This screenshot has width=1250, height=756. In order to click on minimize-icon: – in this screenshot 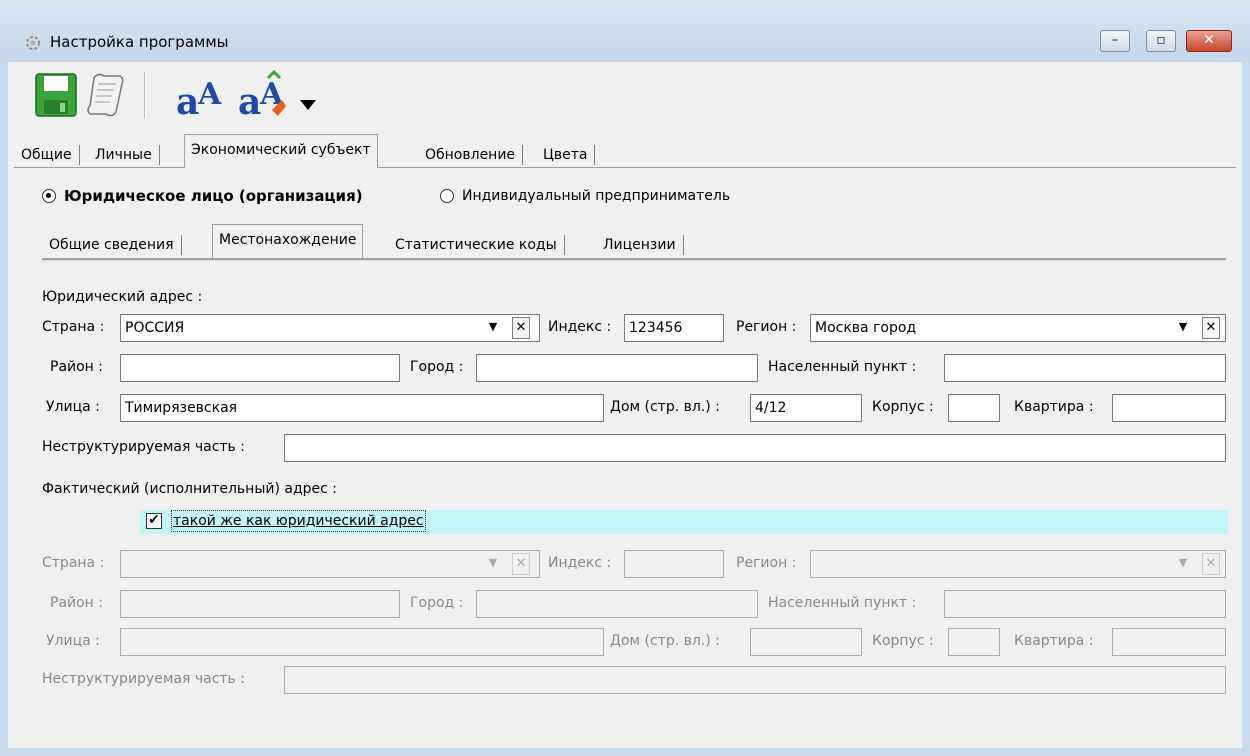, I will do `click(1115, 40)`.